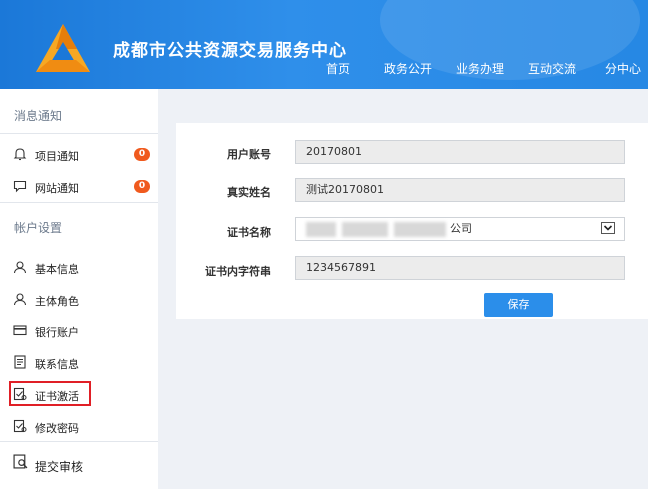 This screenshot has height=489, width=648. I want to click on nav-business: 业务办理, so click(480, 68).